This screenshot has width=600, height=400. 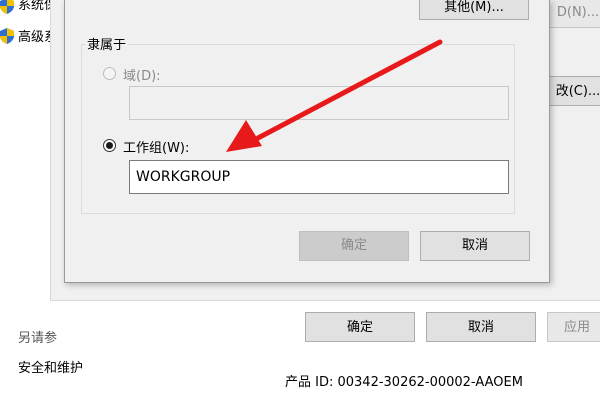 What do you see at coordinates (319, 103) in the screenshot?
I see `domain-input` at bounding box center [319, 103].